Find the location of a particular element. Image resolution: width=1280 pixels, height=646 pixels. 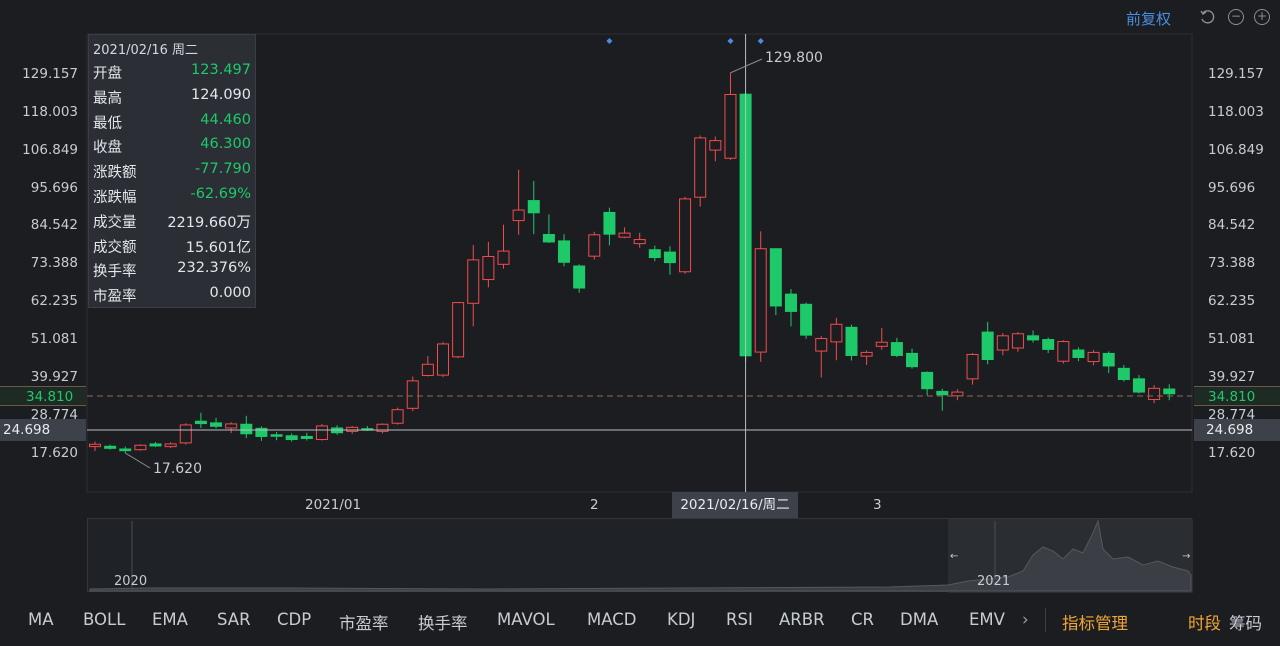

indicator-tab: CR is located at coordinates (862, 619).